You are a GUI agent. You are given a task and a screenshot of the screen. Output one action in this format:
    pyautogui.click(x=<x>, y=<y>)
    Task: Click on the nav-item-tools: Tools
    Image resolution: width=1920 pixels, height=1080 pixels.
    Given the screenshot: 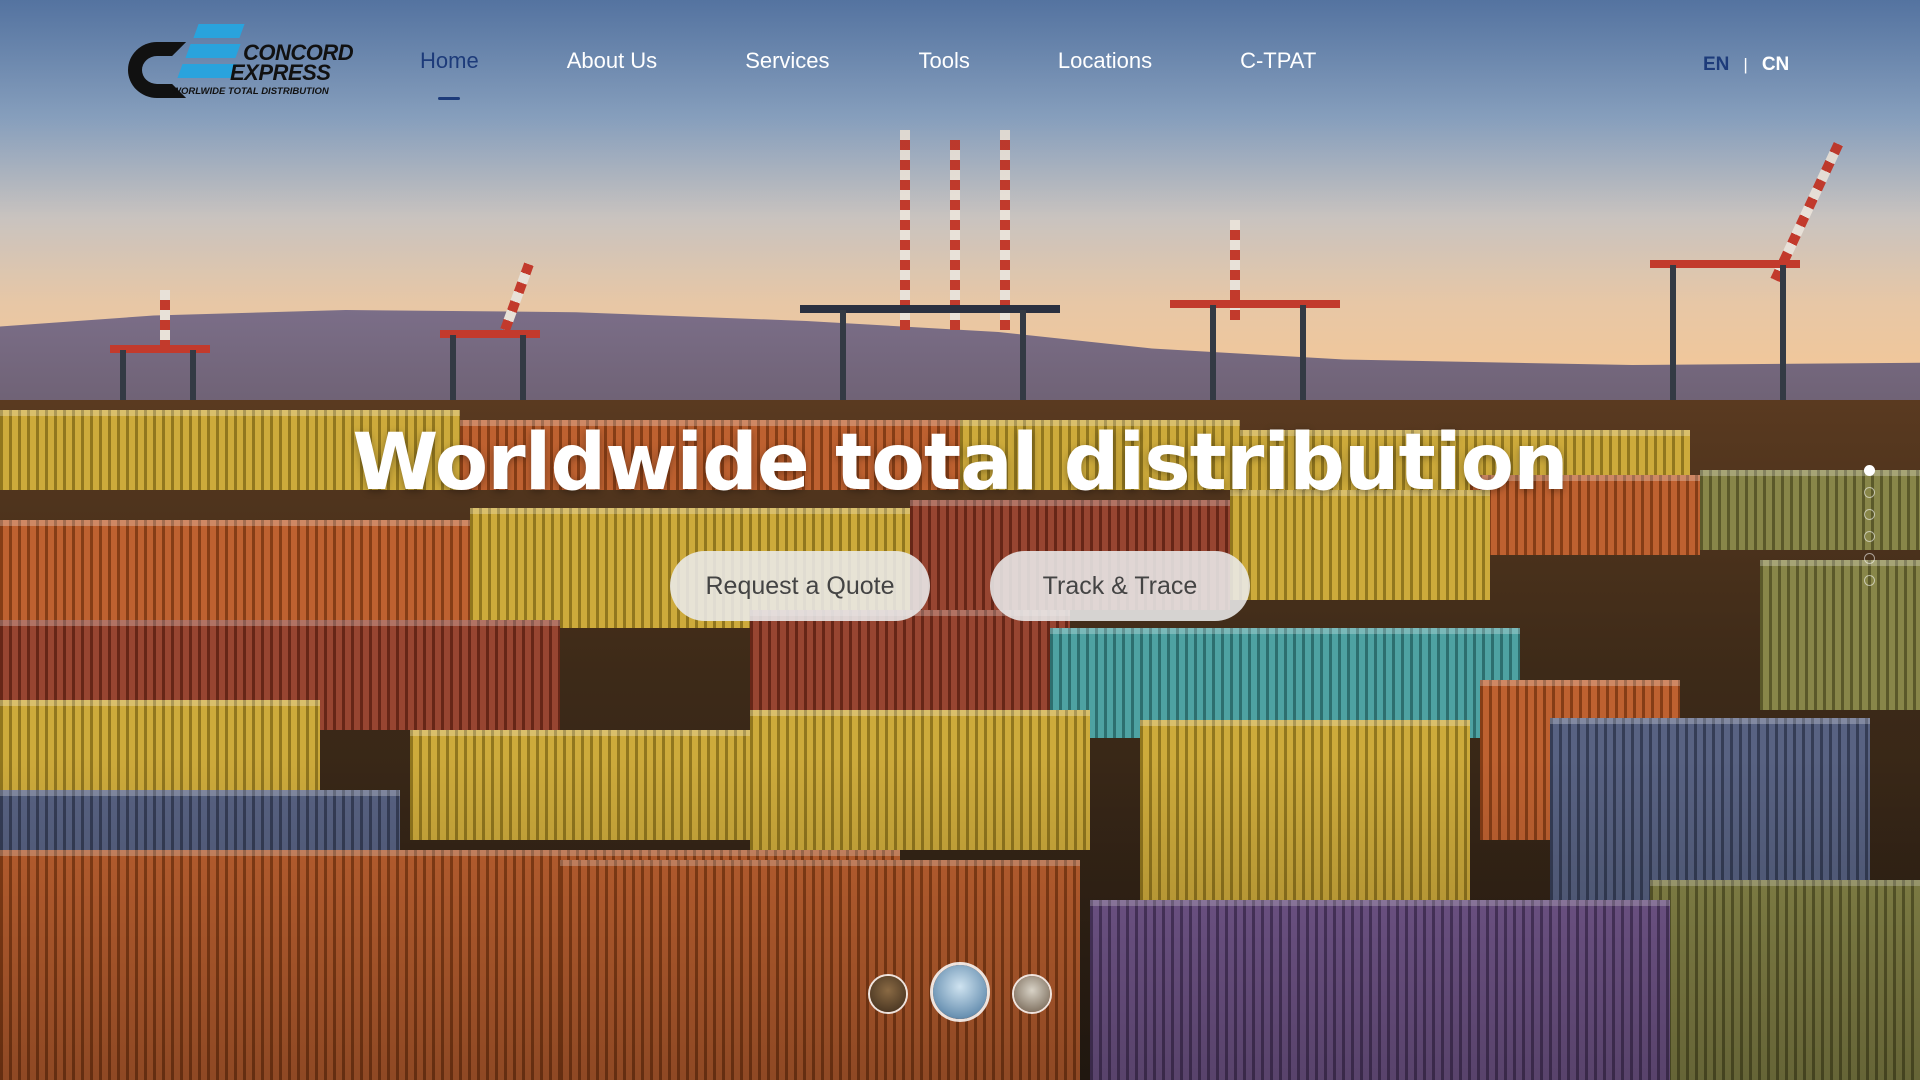 What is the action you would take?
    pyautogui.click(x=944, y=68)
    